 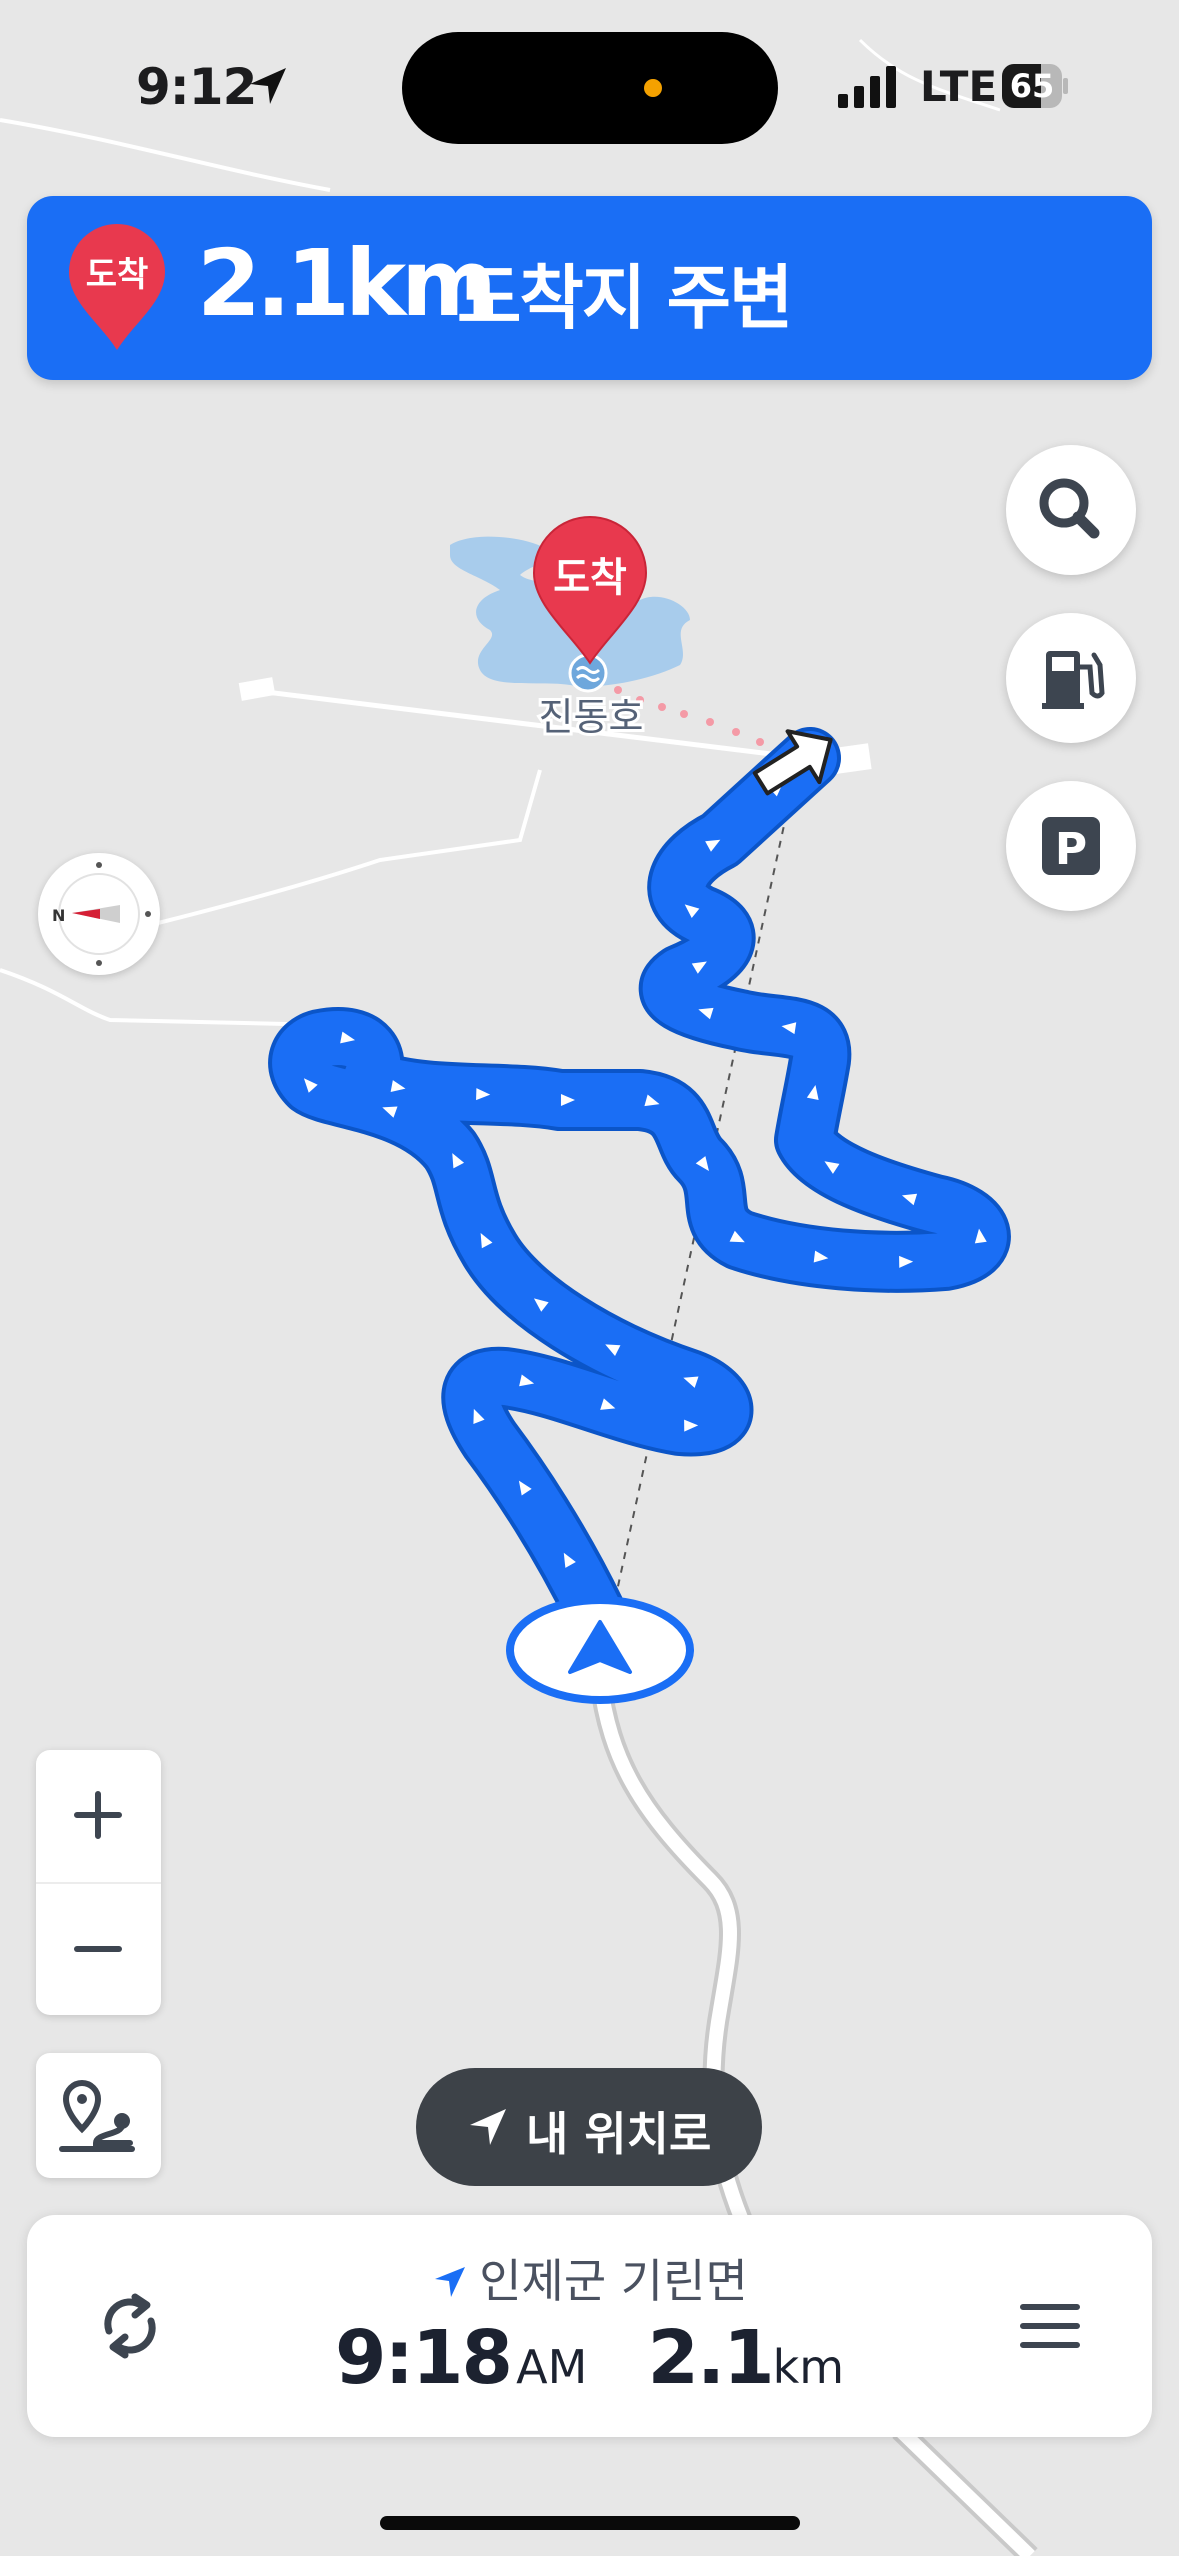 I want to click on plus-icon, so click(x=98, y=1815).